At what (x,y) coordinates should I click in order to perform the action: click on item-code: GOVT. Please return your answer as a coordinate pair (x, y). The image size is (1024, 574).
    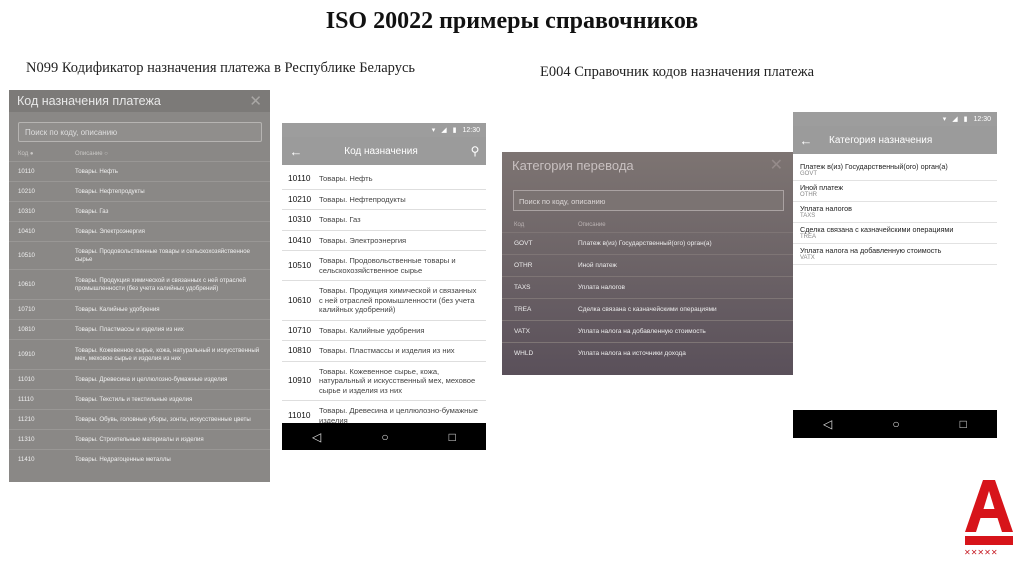
    Looking at the image, I should click on (809, 174).